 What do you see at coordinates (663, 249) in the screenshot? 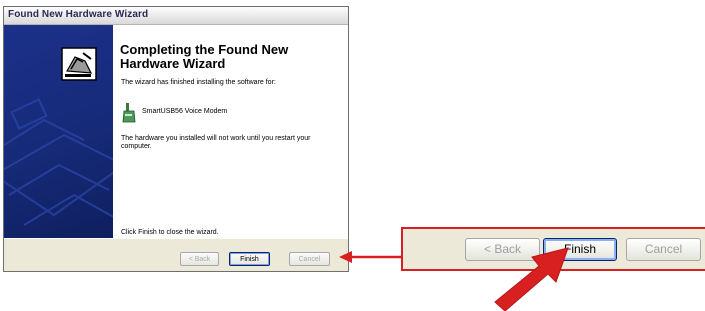
I see `zoom-cancel-button: Cancel` at bounding box center [663, 249].